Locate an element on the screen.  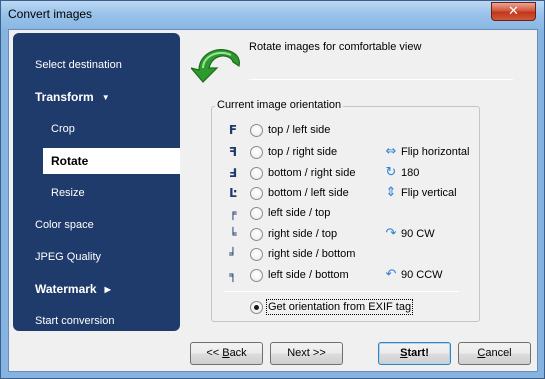
sidebar-item-watermark: Watermark ▶ is located at coordinates (96, 289).